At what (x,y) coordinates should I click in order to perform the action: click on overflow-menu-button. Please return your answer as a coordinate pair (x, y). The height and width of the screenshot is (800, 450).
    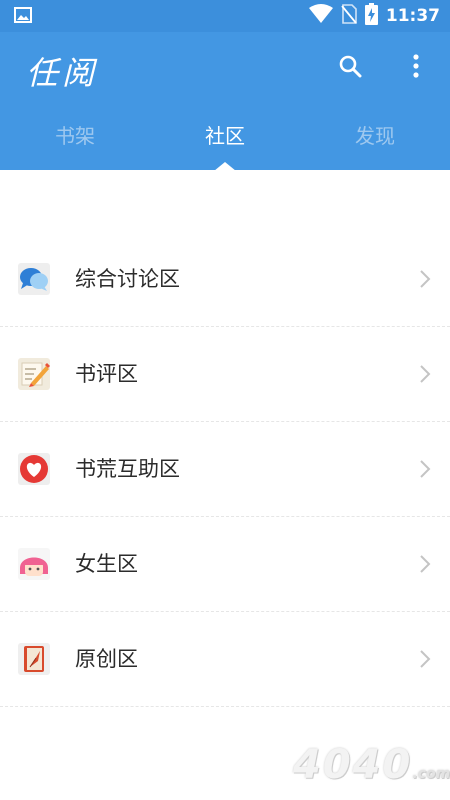
    Looking at the image, I should click on (416, 68).